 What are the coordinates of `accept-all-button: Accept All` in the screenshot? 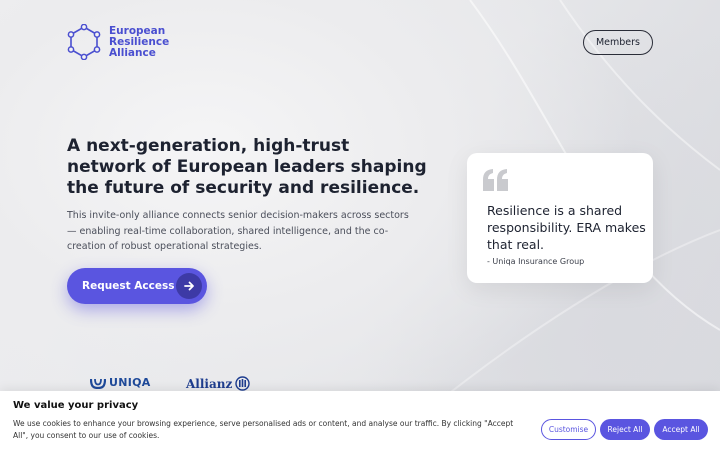 It's located at (681, 429).